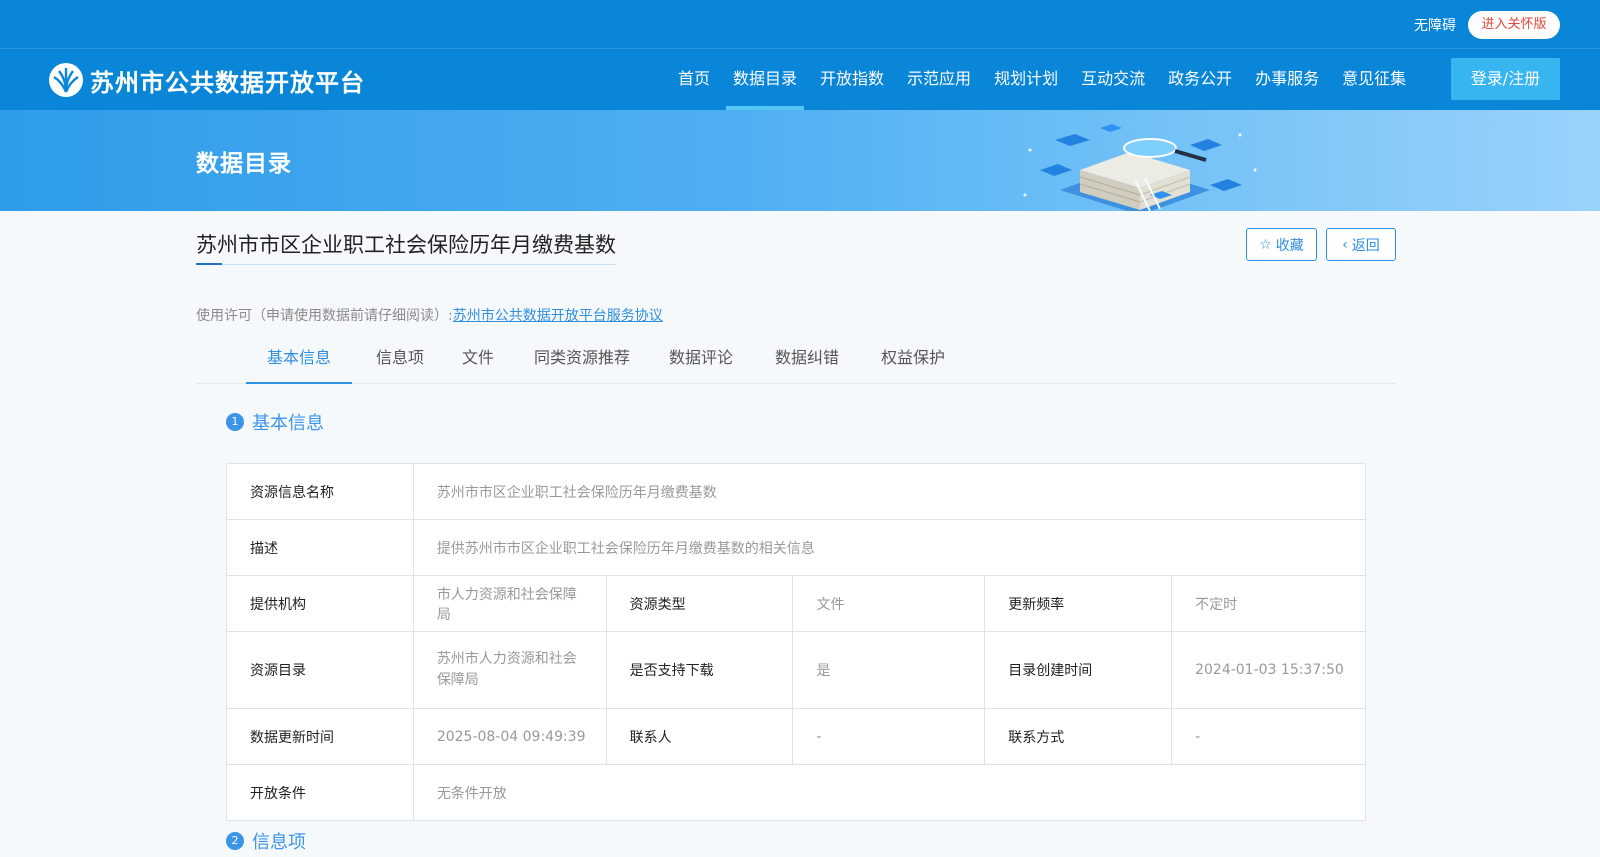  I want to click on description-value: 提供苏州市市区企业职工社会保险历年月缴费基数的相关信息, so click(889, 547).